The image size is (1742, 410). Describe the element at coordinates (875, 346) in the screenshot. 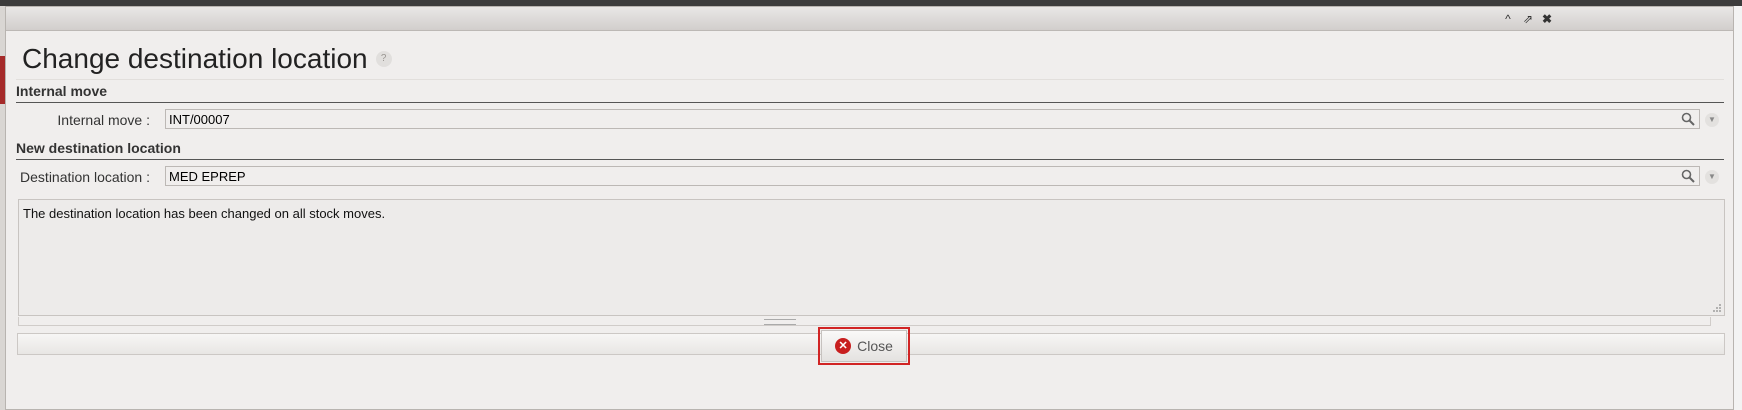

I see `close-button-label: Close` at that location.